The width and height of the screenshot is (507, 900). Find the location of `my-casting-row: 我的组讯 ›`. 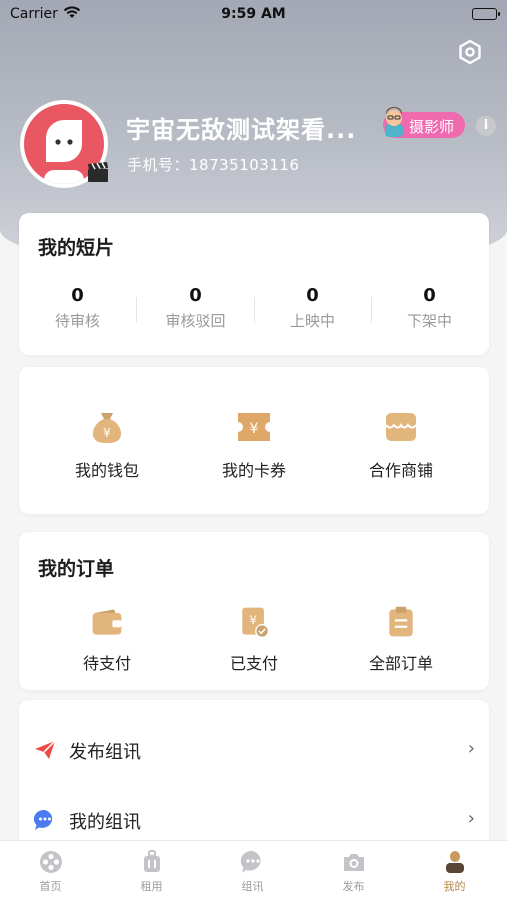

my-casting-row: 我的组讯 › is located at coordinates (254, 820).